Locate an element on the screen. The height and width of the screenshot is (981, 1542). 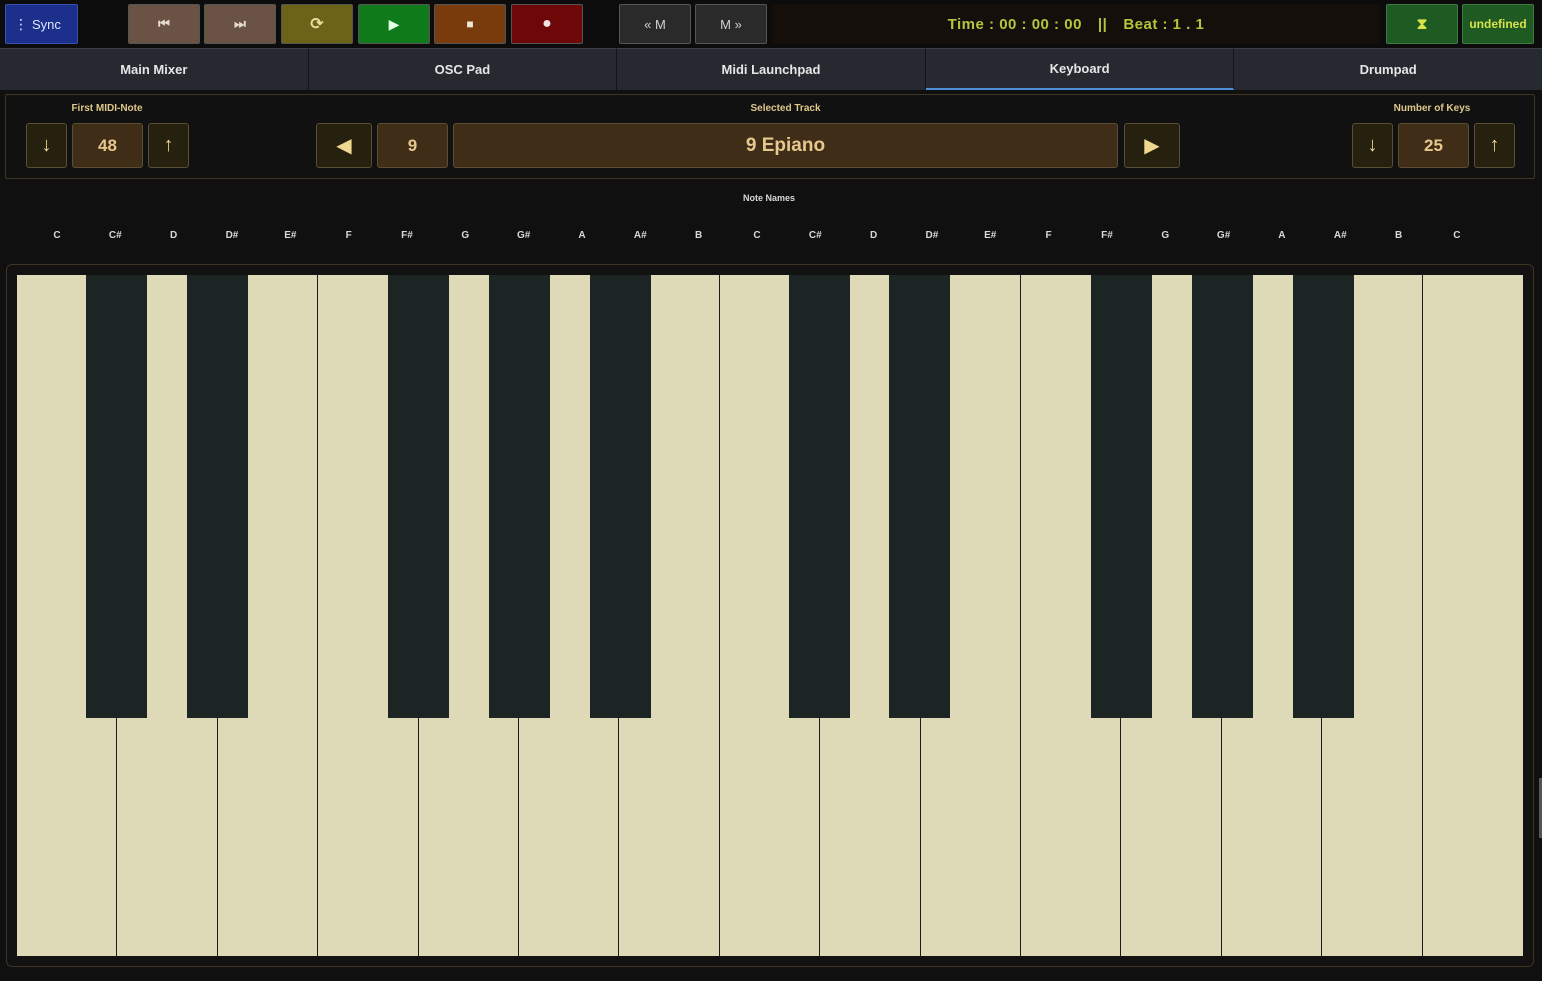
previous-track-button: ◀ is located at coordinates (344, 145).